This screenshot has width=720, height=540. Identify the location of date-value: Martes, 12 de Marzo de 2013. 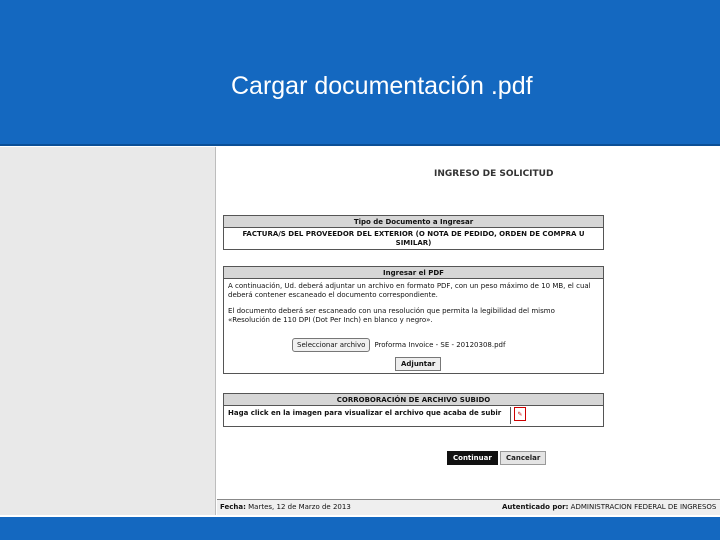
(299, 507).